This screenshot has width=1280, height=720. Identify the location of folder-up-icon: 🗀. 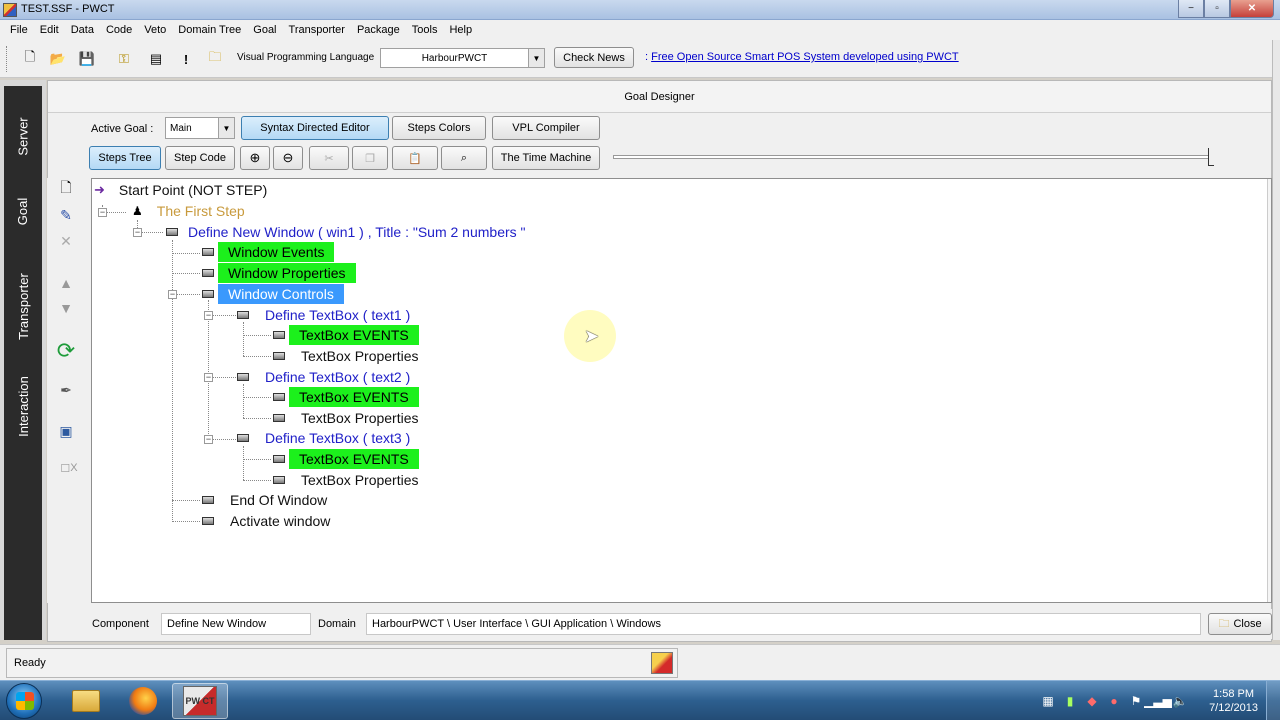
(215, 58).